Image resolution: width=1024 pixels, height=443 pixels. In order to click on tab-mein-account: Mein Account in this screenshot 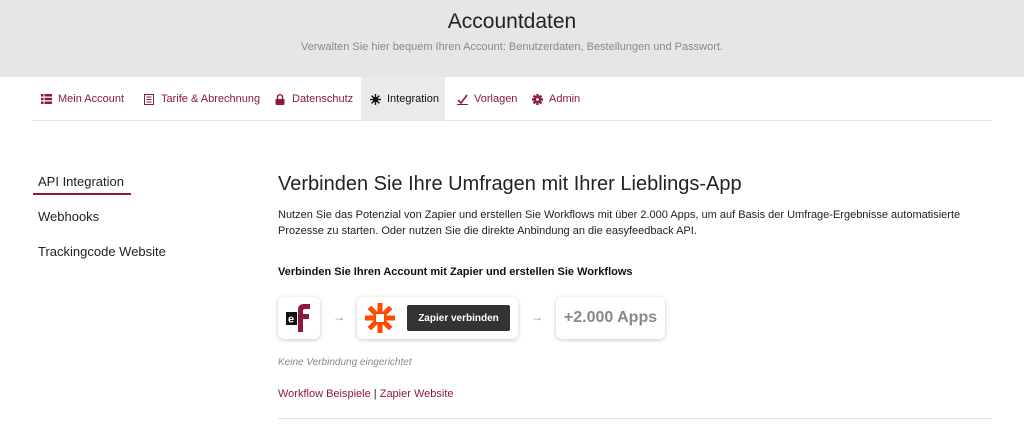, I will do `click(82, 99)`.